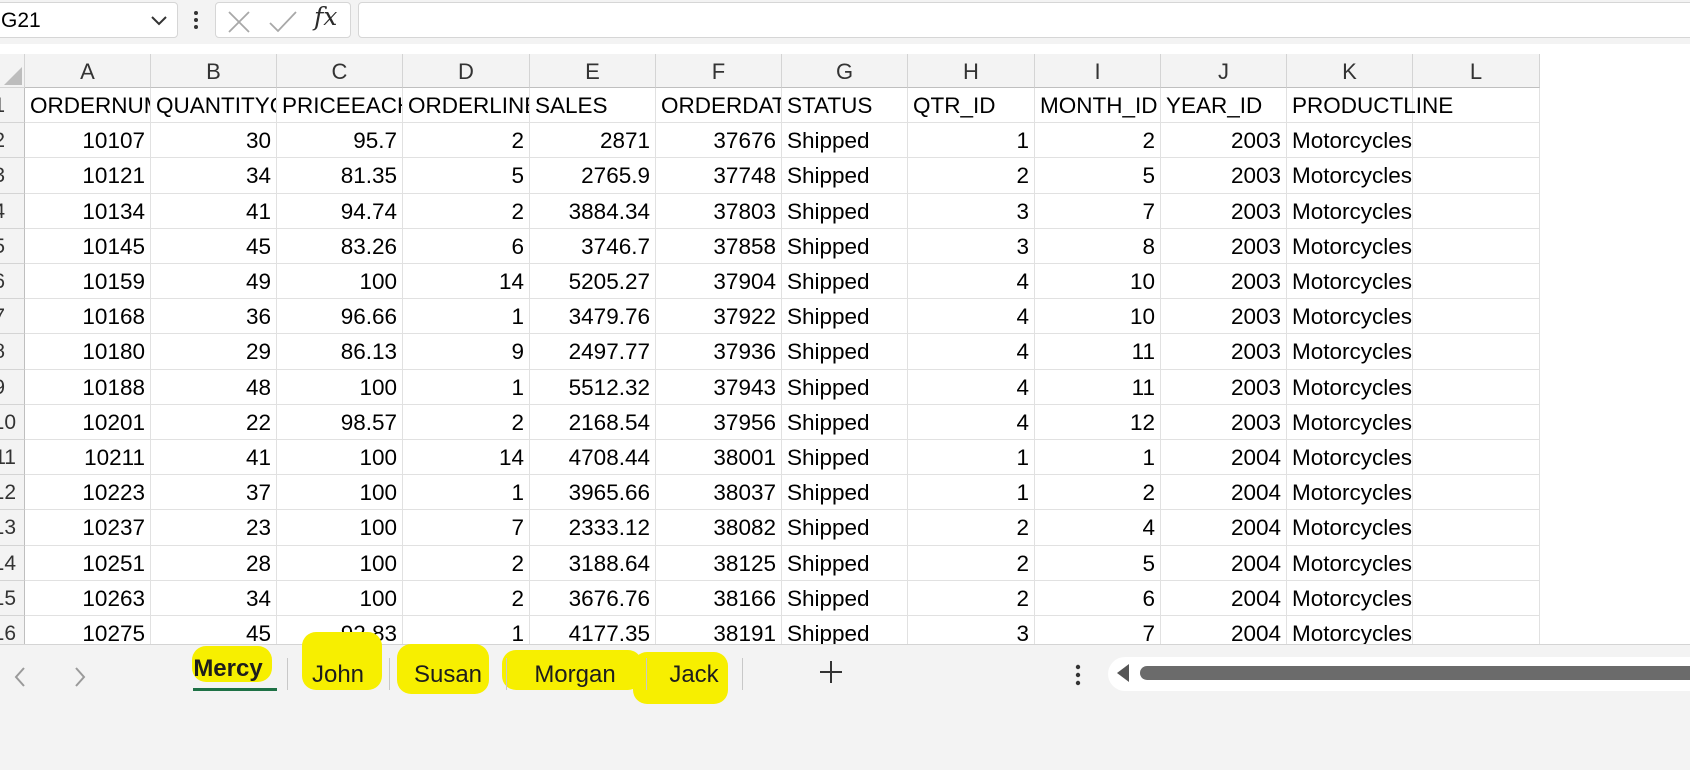 Image resolution: width=1690 pixels, height=770 pixels. Describe the element at coordinates (12, 176) in the screenshot. I see `row-header: 3` at that location.